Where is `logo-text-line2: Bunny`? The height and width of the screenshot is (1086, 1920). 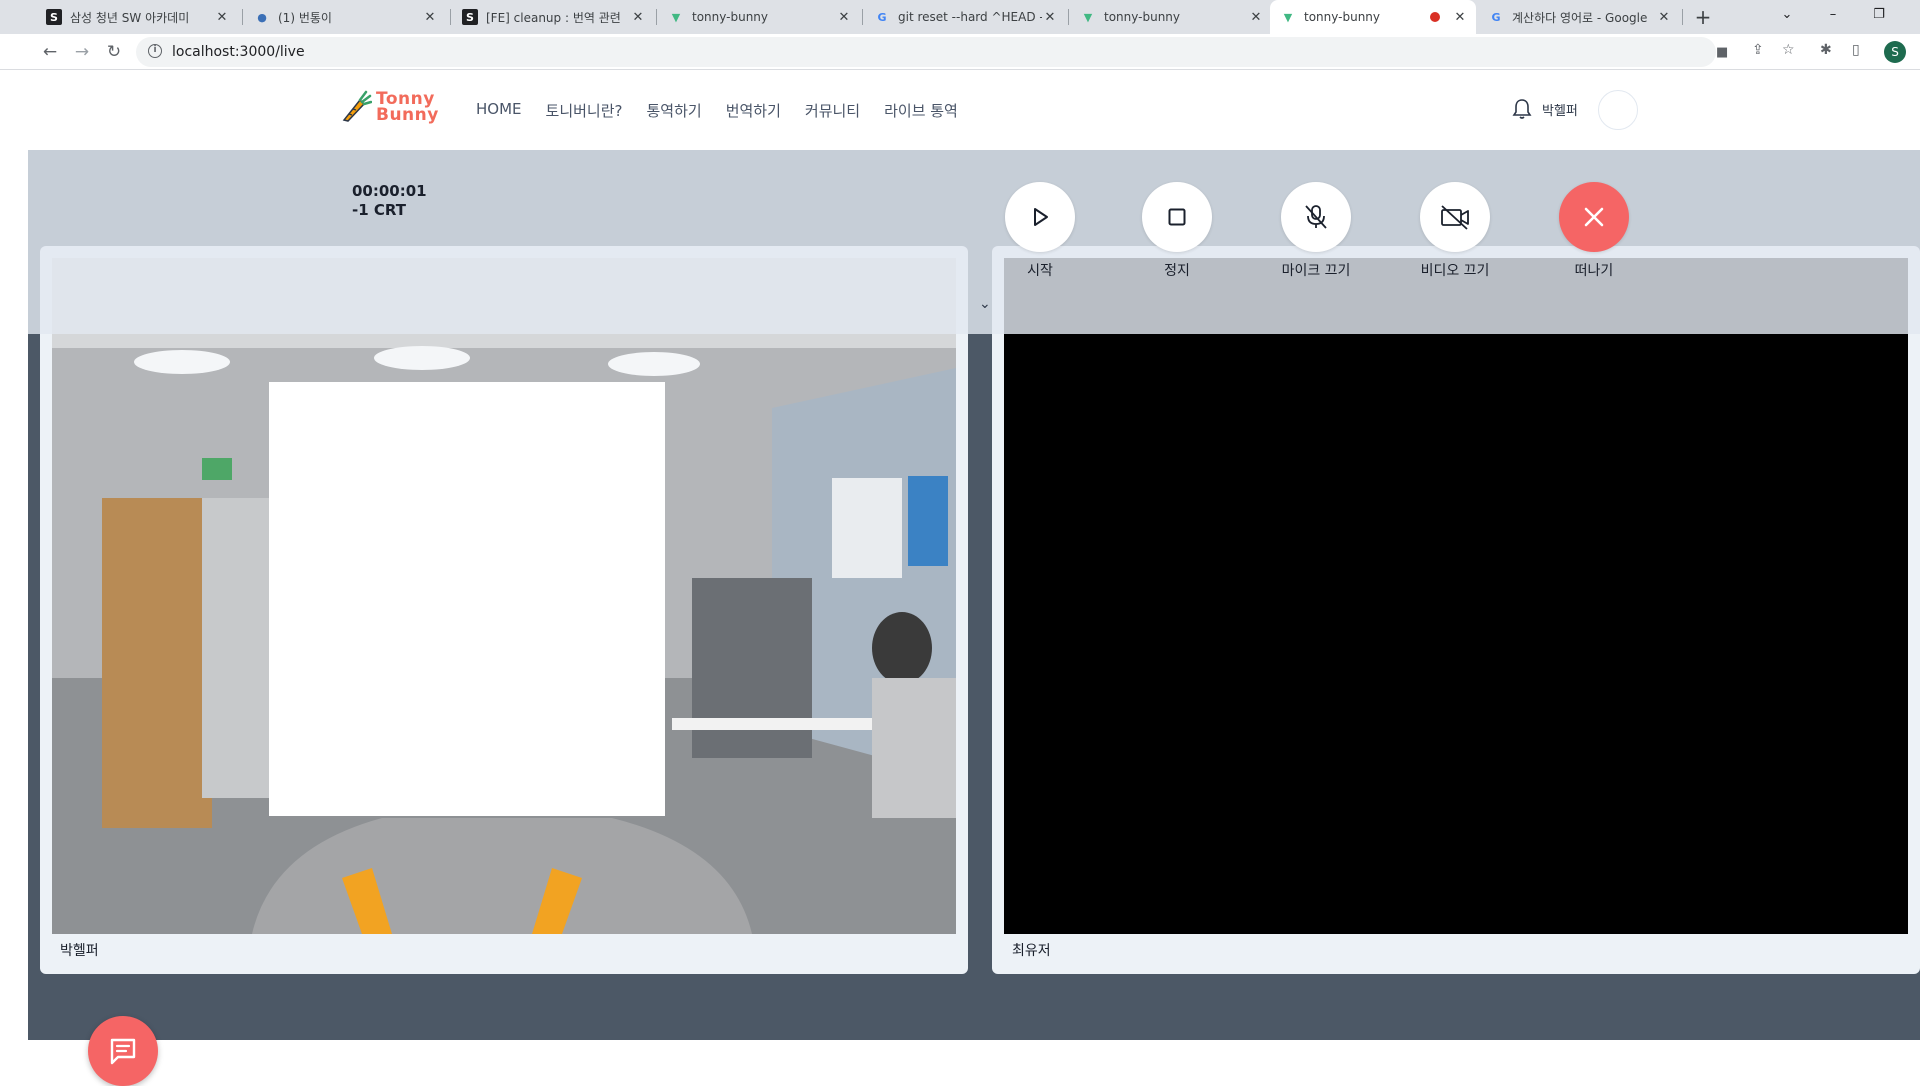
logo-text-line2: Bunny is located at coordinates (407, 115).